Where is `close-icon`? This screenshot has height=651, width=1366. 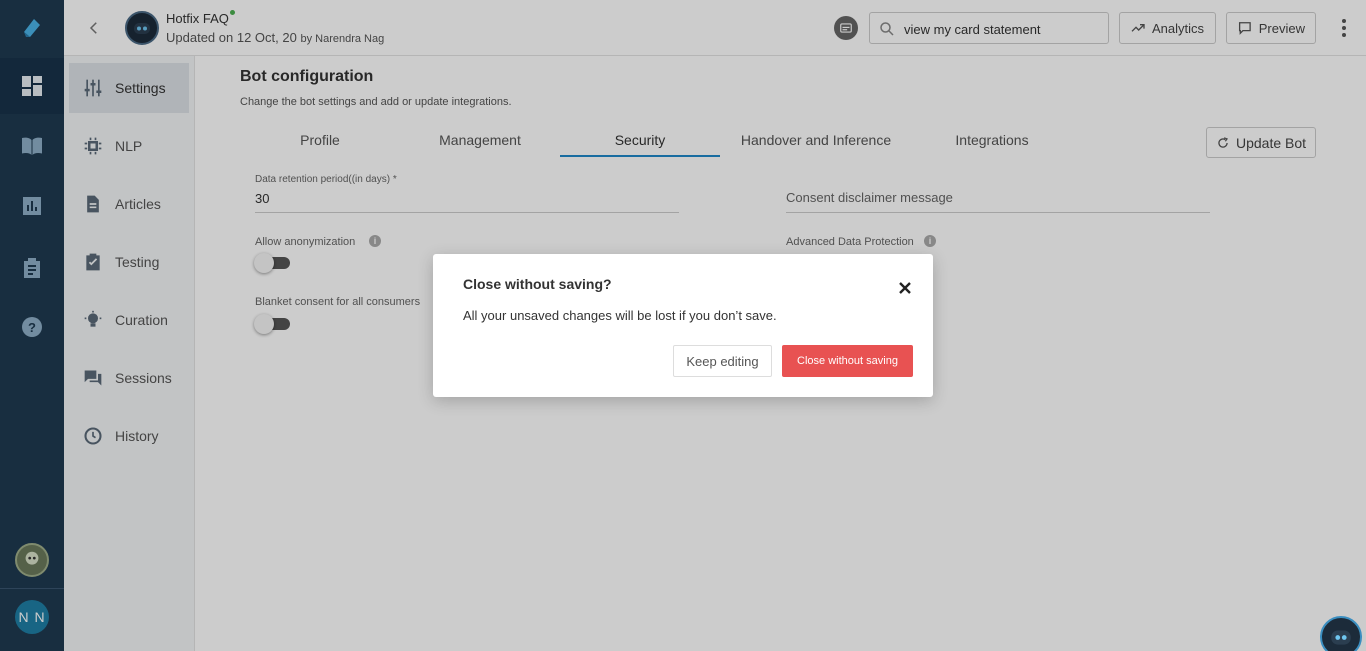 close-icon is located at coordinates (905, 288).